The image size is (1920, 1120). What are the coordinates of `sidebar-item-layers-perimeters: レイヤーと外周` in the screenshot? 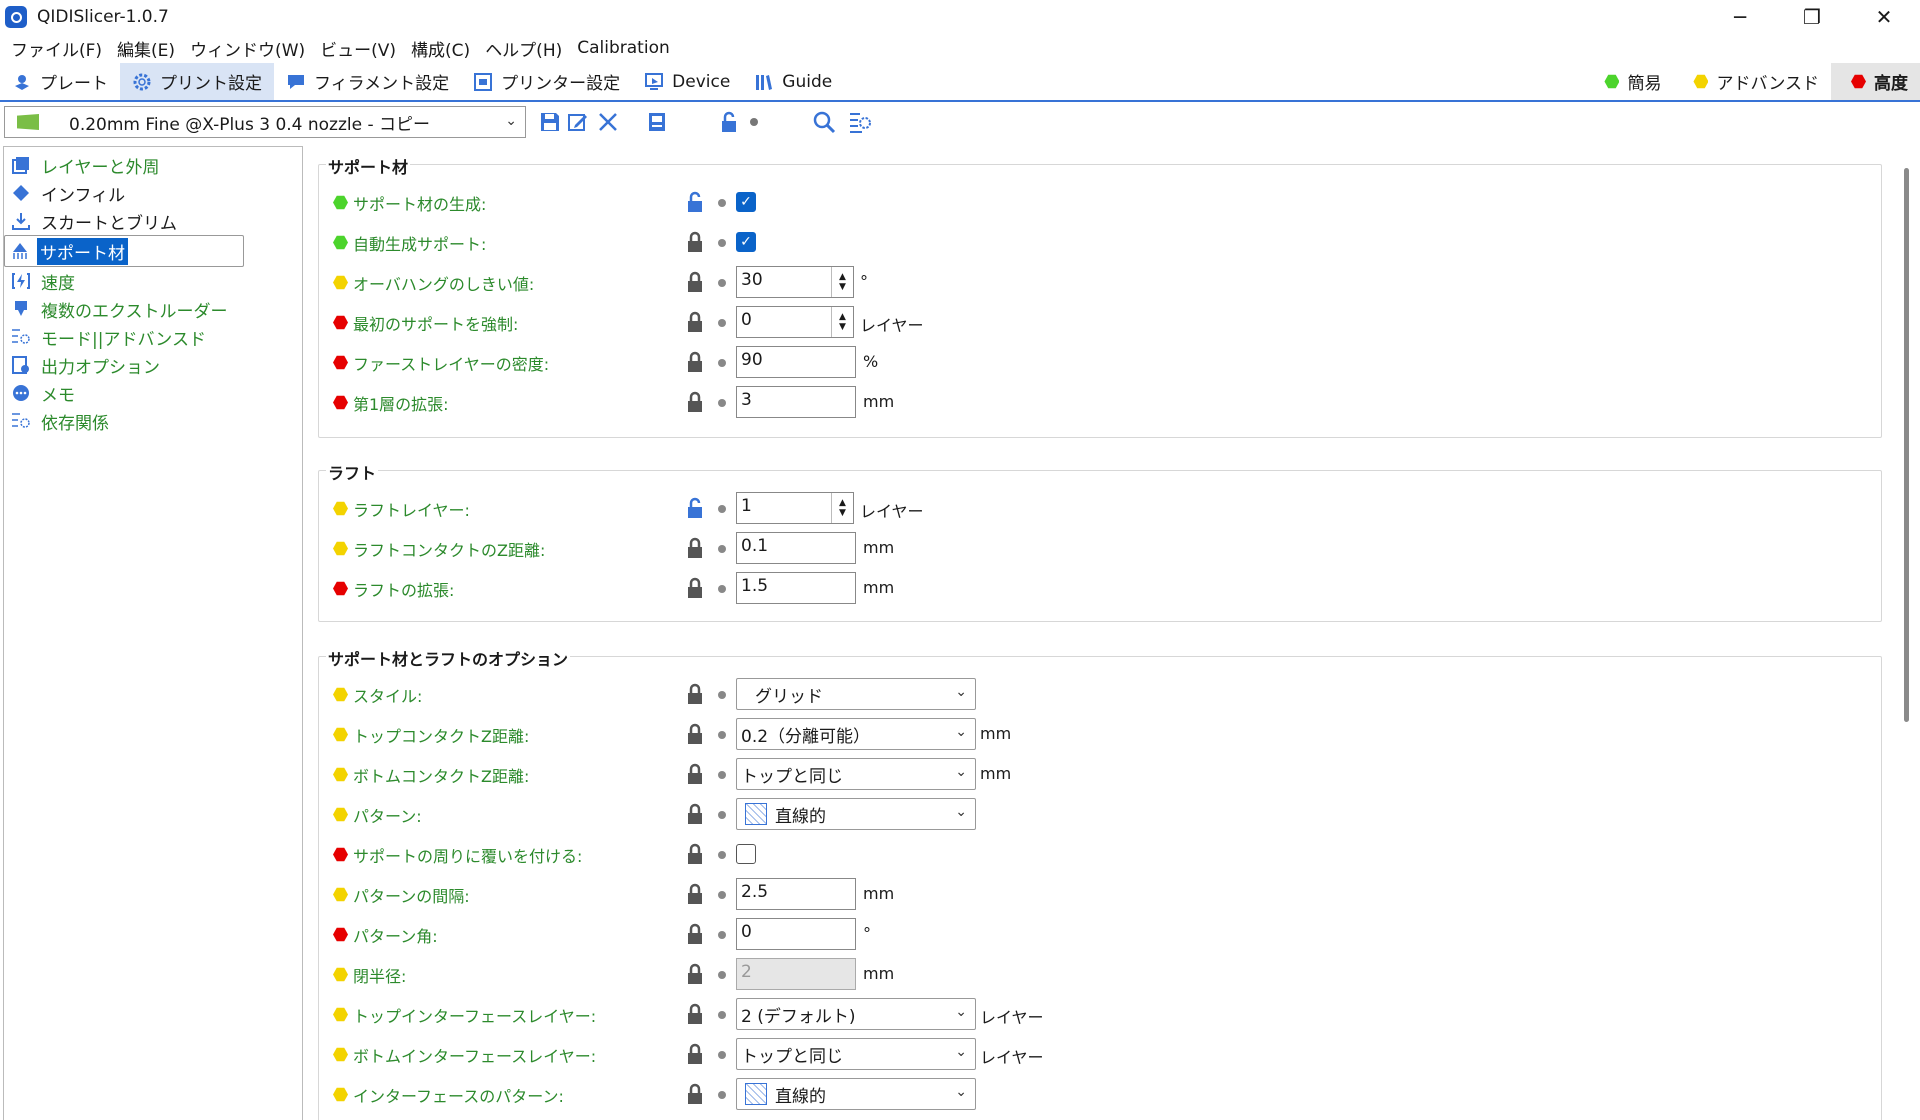 It's located at (153, 165).